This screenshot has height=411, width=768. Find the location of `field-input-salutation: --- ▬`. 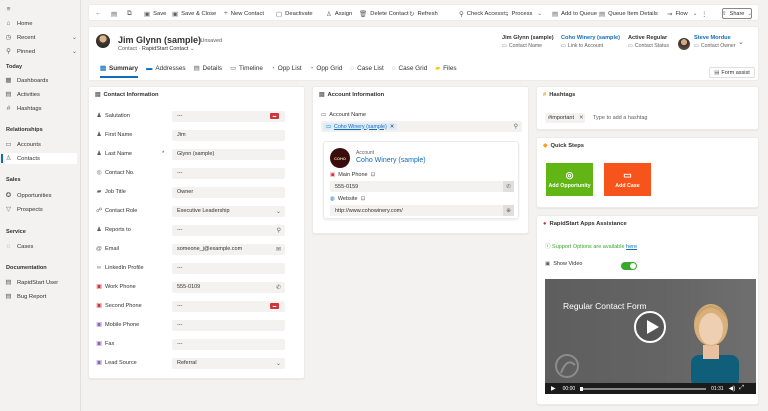

field-input-salutation: --- ▬ is located at coordinates (228, 116).